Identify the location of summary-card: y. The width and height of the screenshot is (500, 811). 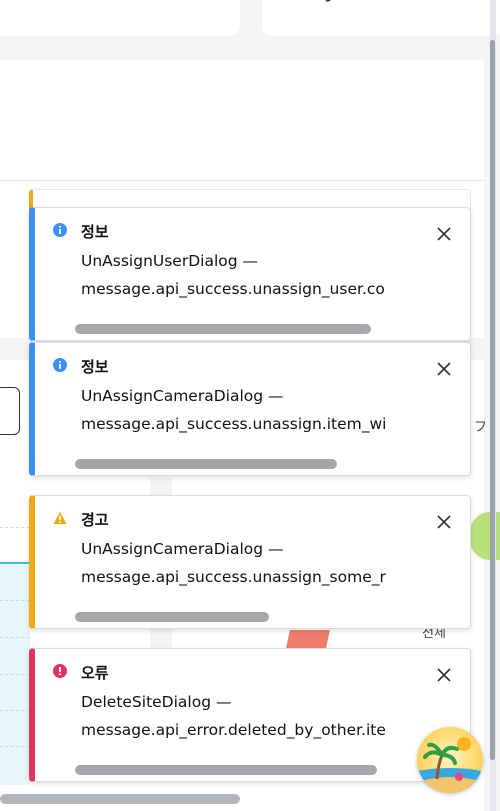
(381, 18).